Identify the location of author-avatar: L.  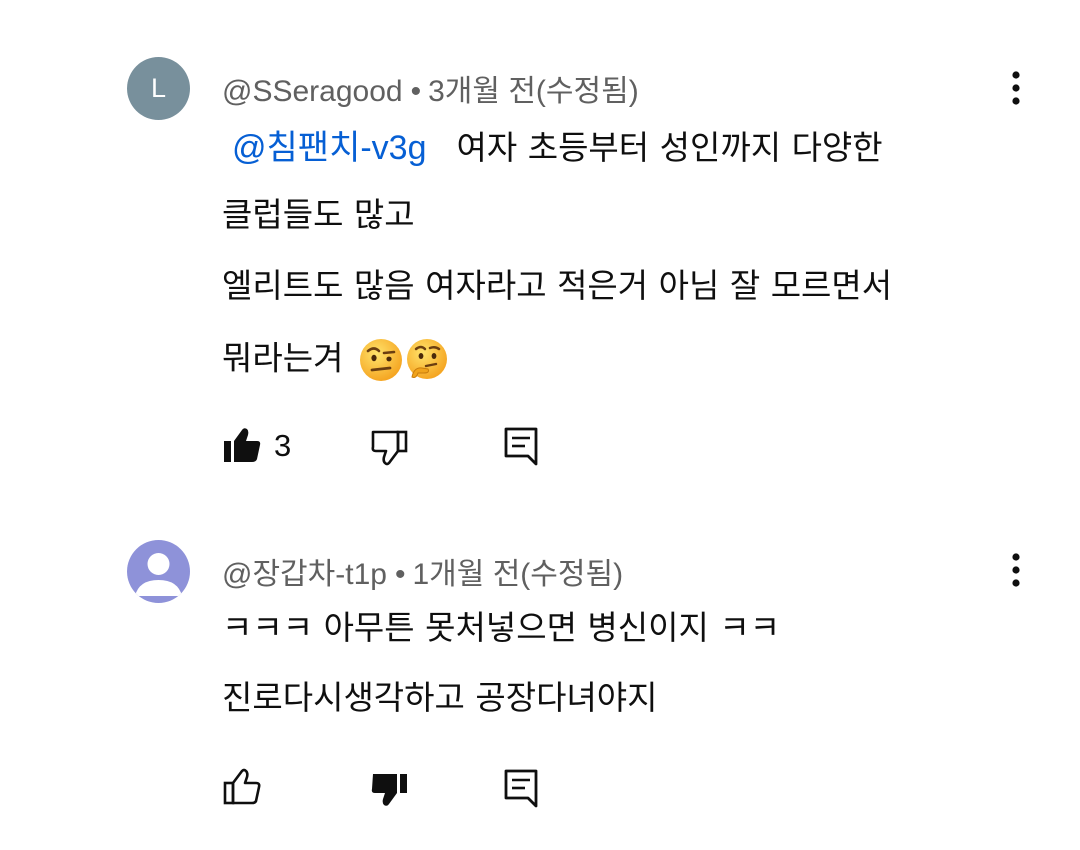
(158, 88).